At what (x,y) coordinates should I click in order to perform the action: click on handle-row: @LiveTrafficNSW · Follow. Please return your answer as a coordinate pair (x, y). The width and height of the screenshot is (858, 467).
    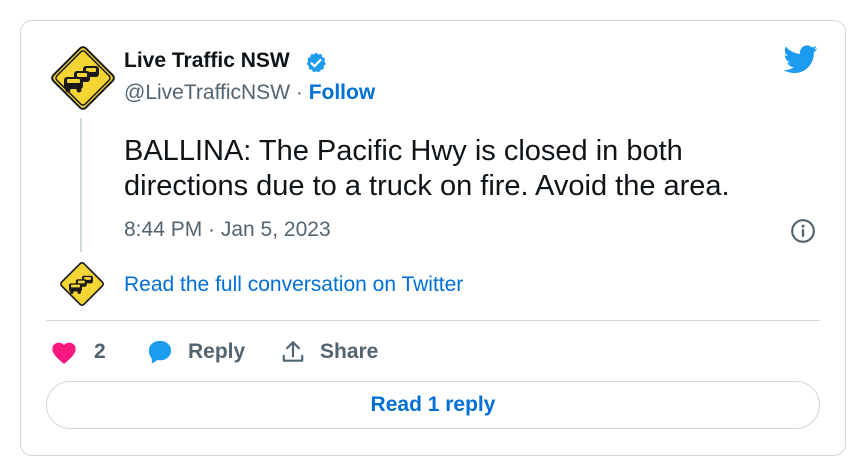
    Looking at the image, I should click on (249, 93).